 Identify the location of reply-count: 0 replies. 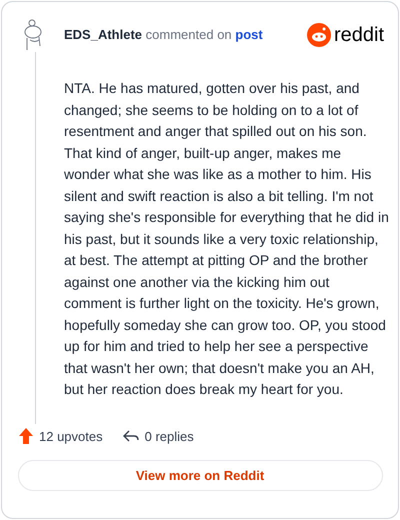
(169, 437).